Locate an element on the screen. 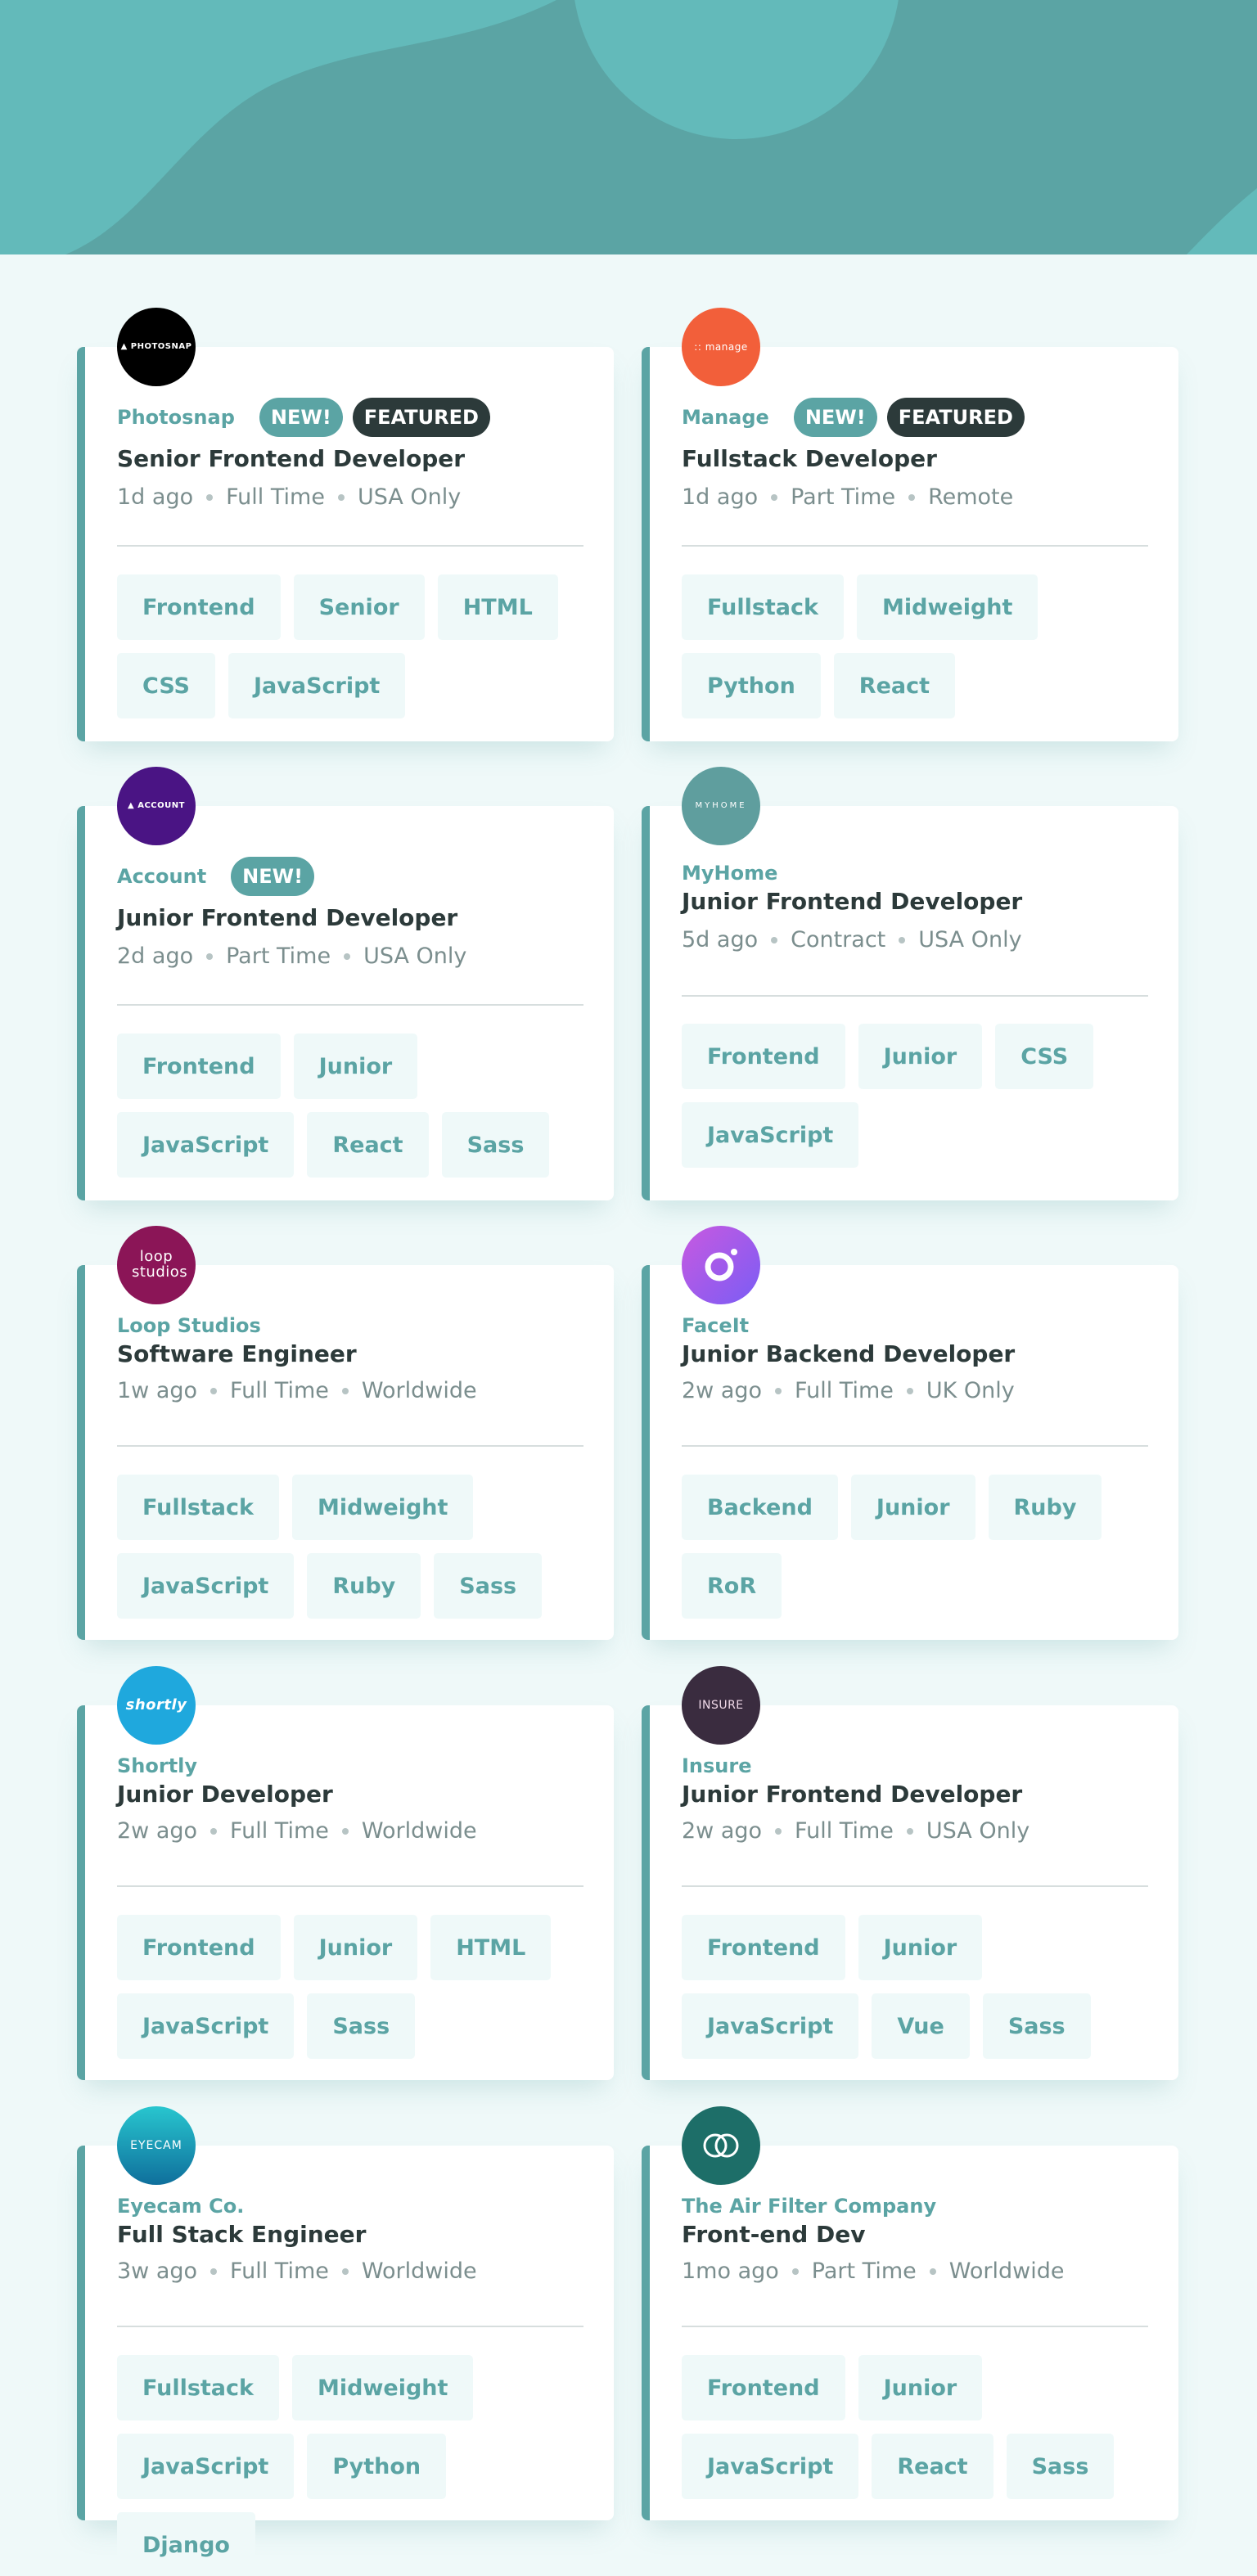  manage-logo-icon: :: manage is located at coordinates (721, 347).